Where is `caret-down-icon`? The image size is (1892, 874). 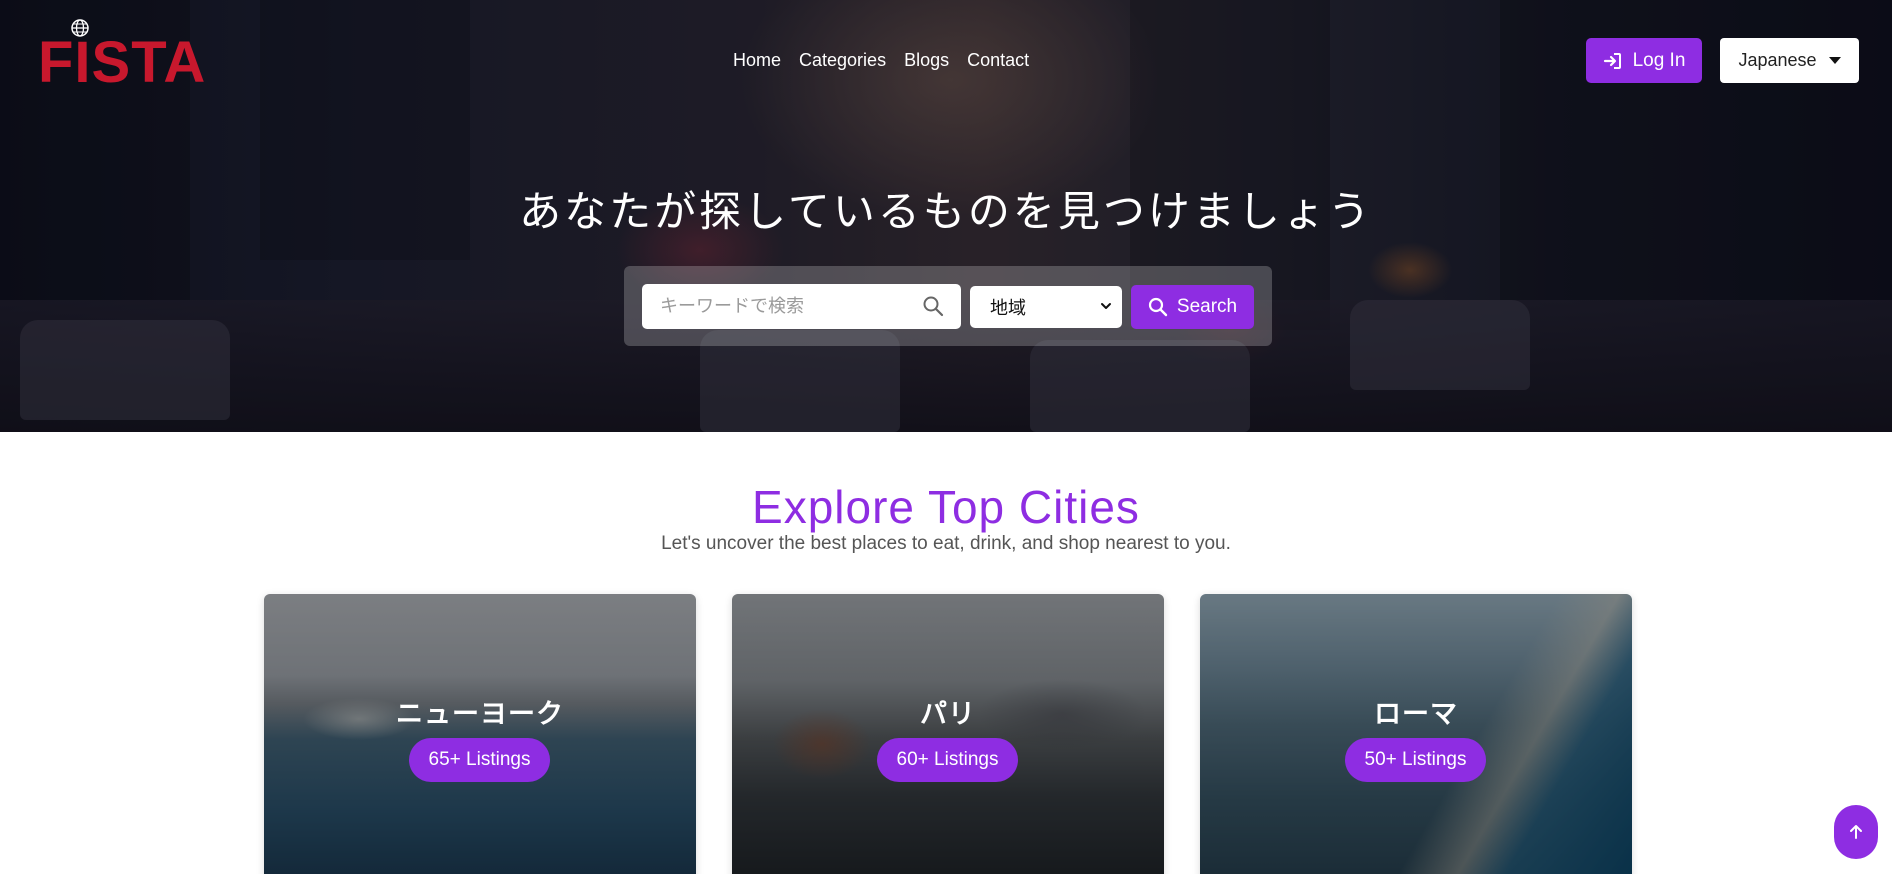 caret-down-icon is located at coordinates (1834, 60).